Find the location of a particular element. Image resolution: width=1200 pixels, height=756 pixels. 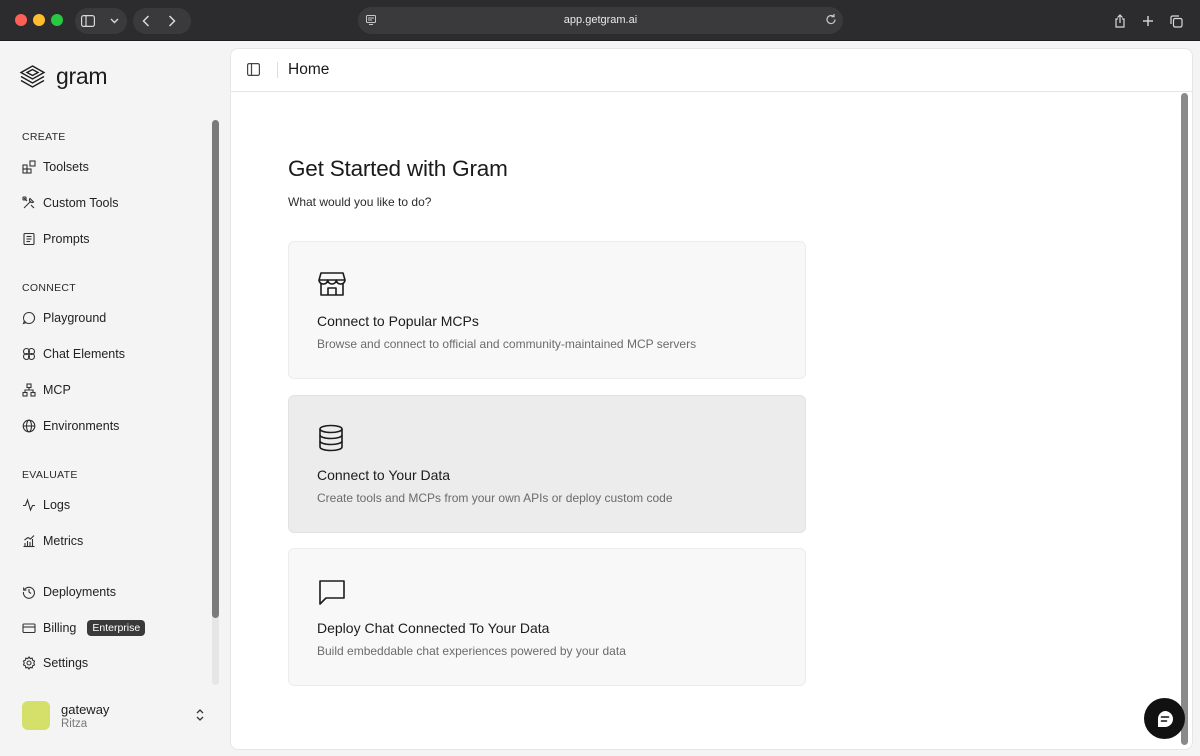

sidebar-item-label: Toolsets is located at coordinates (66, 167).